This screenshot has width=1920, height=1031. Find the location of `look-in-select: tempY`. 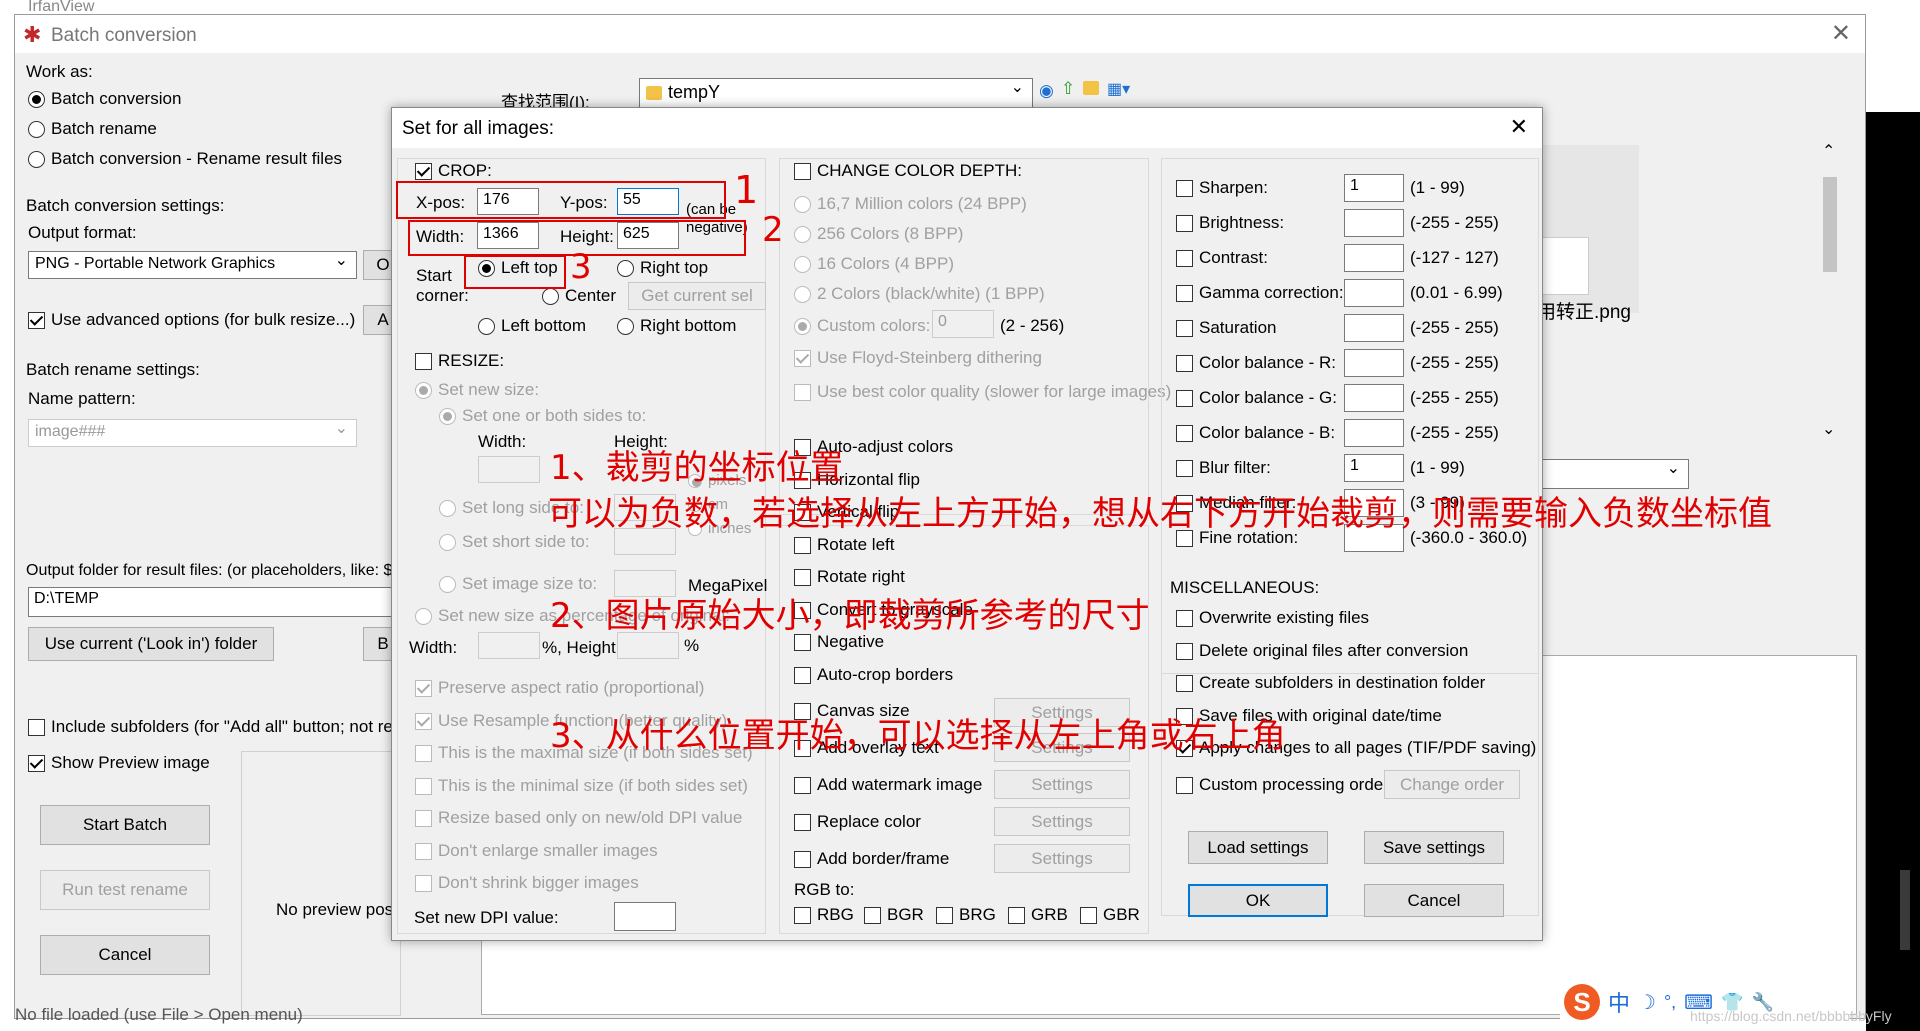

look-in-select: tempY is located at coordinates (836, 92).